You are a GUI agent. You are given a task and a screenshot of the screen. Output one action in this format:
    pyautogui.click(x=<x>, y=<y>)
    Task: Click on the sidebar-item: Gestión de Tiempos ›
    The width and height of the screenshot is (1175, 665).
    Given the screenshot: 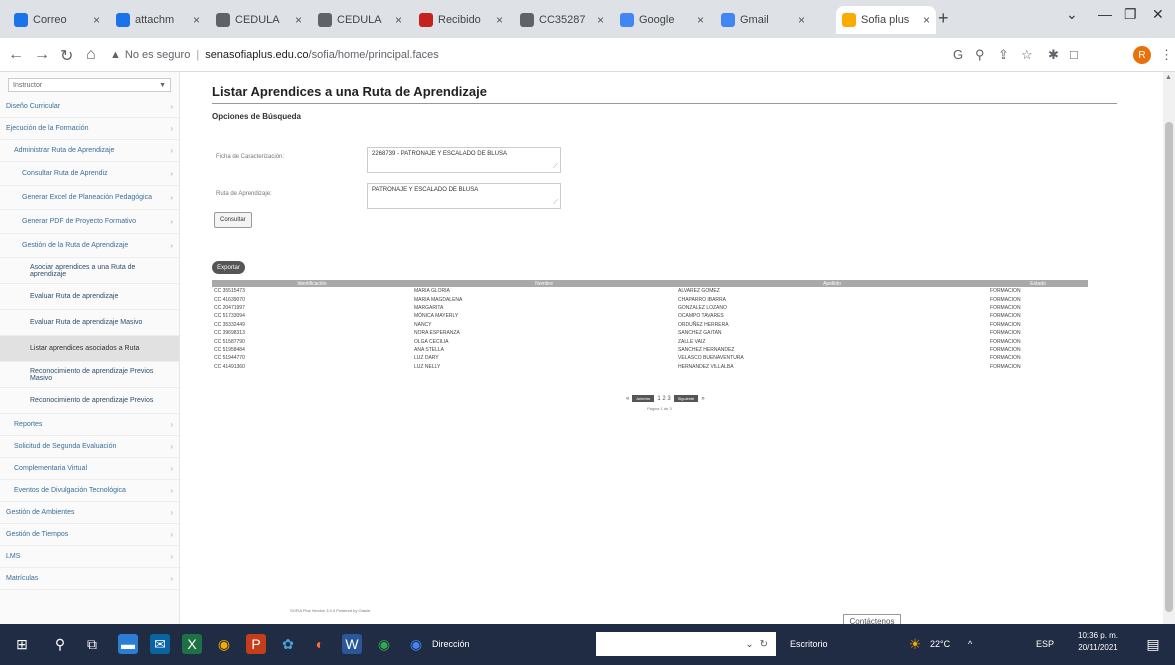 What is the action you would take?
    pyautogui.click(x=89, y=535)
    